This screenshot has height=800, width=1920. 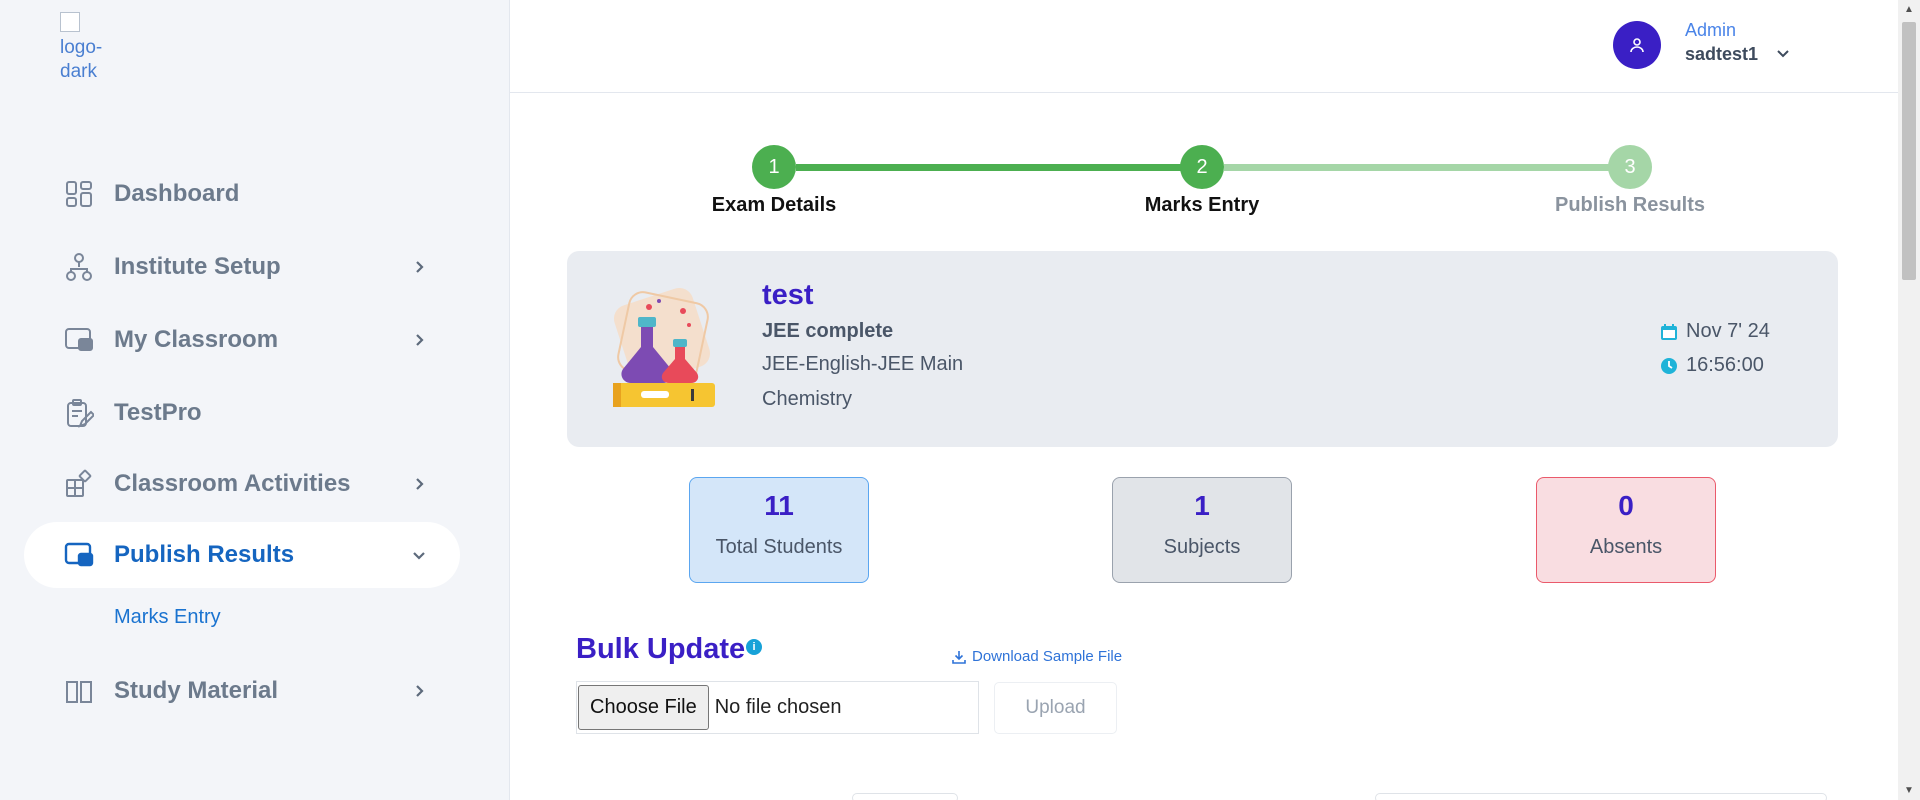 I want to click on stat-label: Absents, so click(x=1626, y=547).